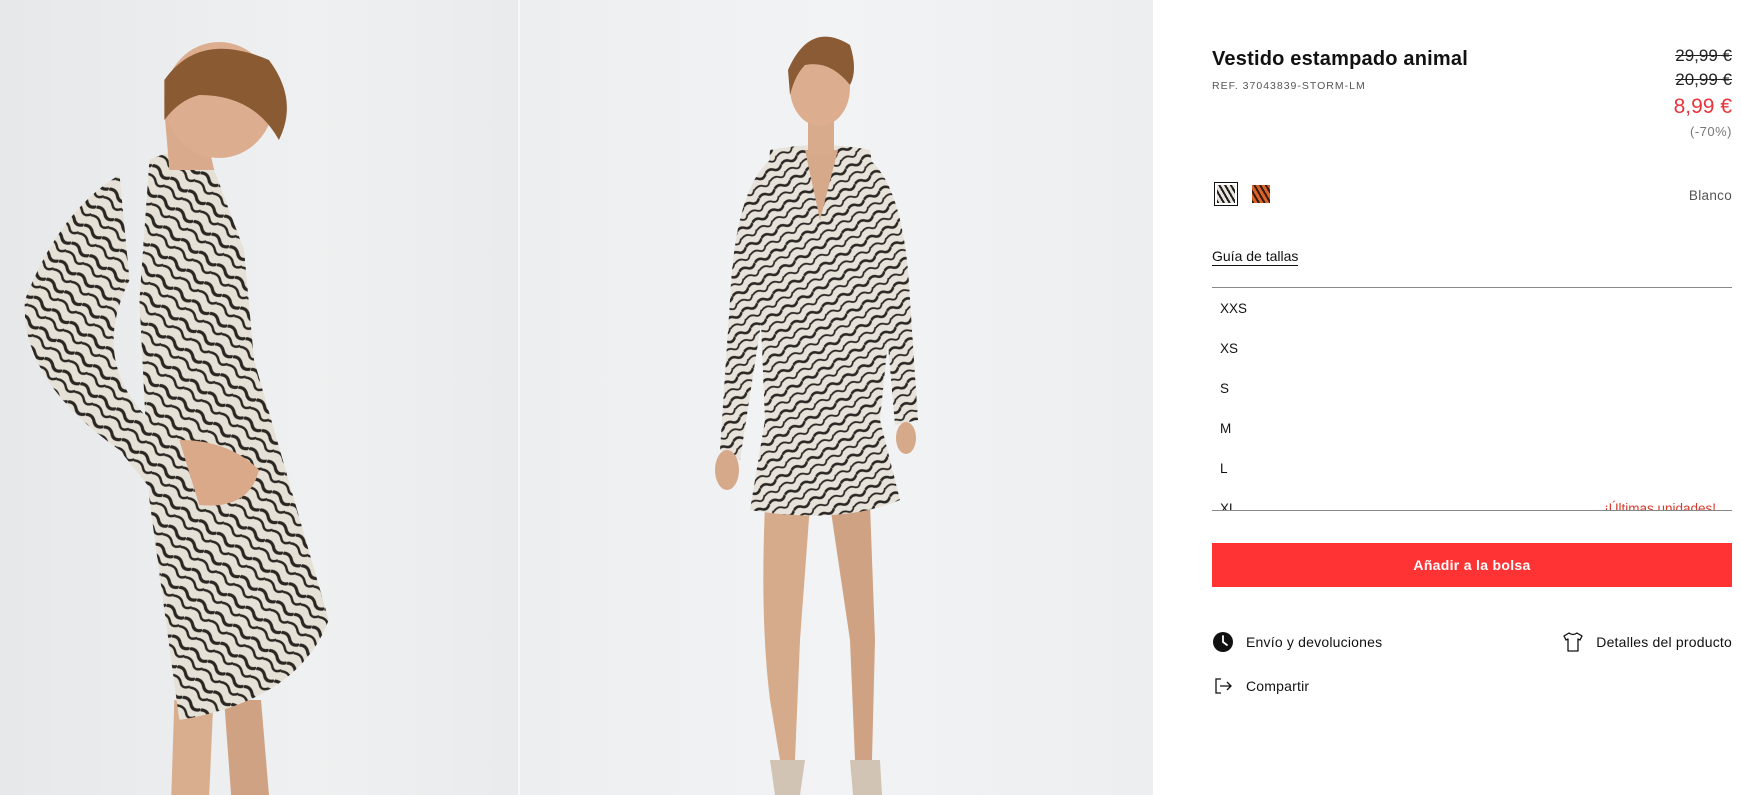 The image size is (1741, 795). What do you see at coordinates (1223, 686) in the screenshot?
I see `share-icon` at bounding box center [1223, 686].